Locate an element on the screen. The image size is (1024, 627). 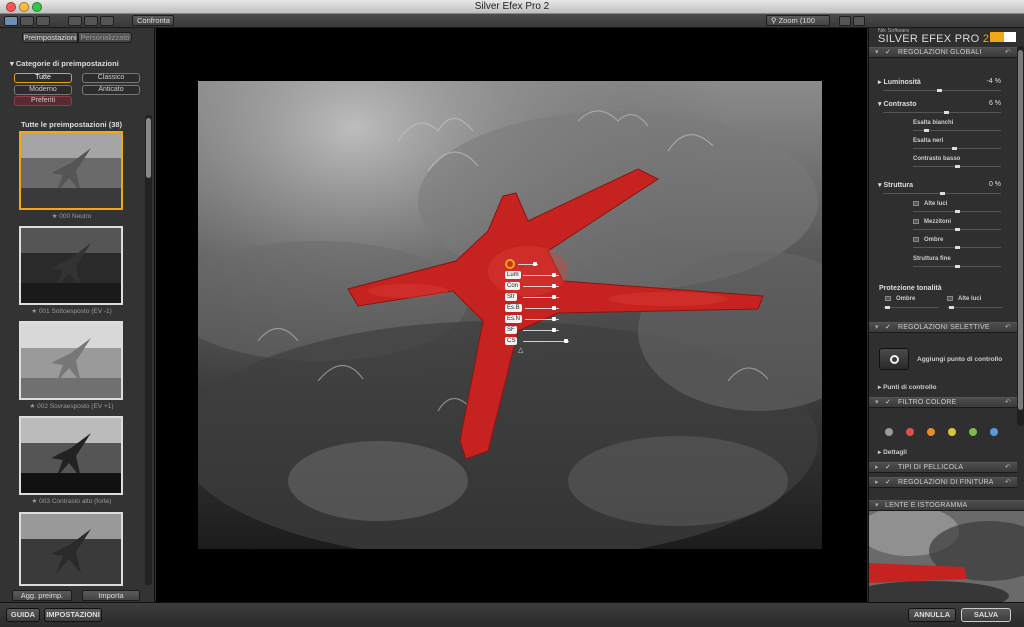
color-filter-orange is located at coordinates (931, 432).